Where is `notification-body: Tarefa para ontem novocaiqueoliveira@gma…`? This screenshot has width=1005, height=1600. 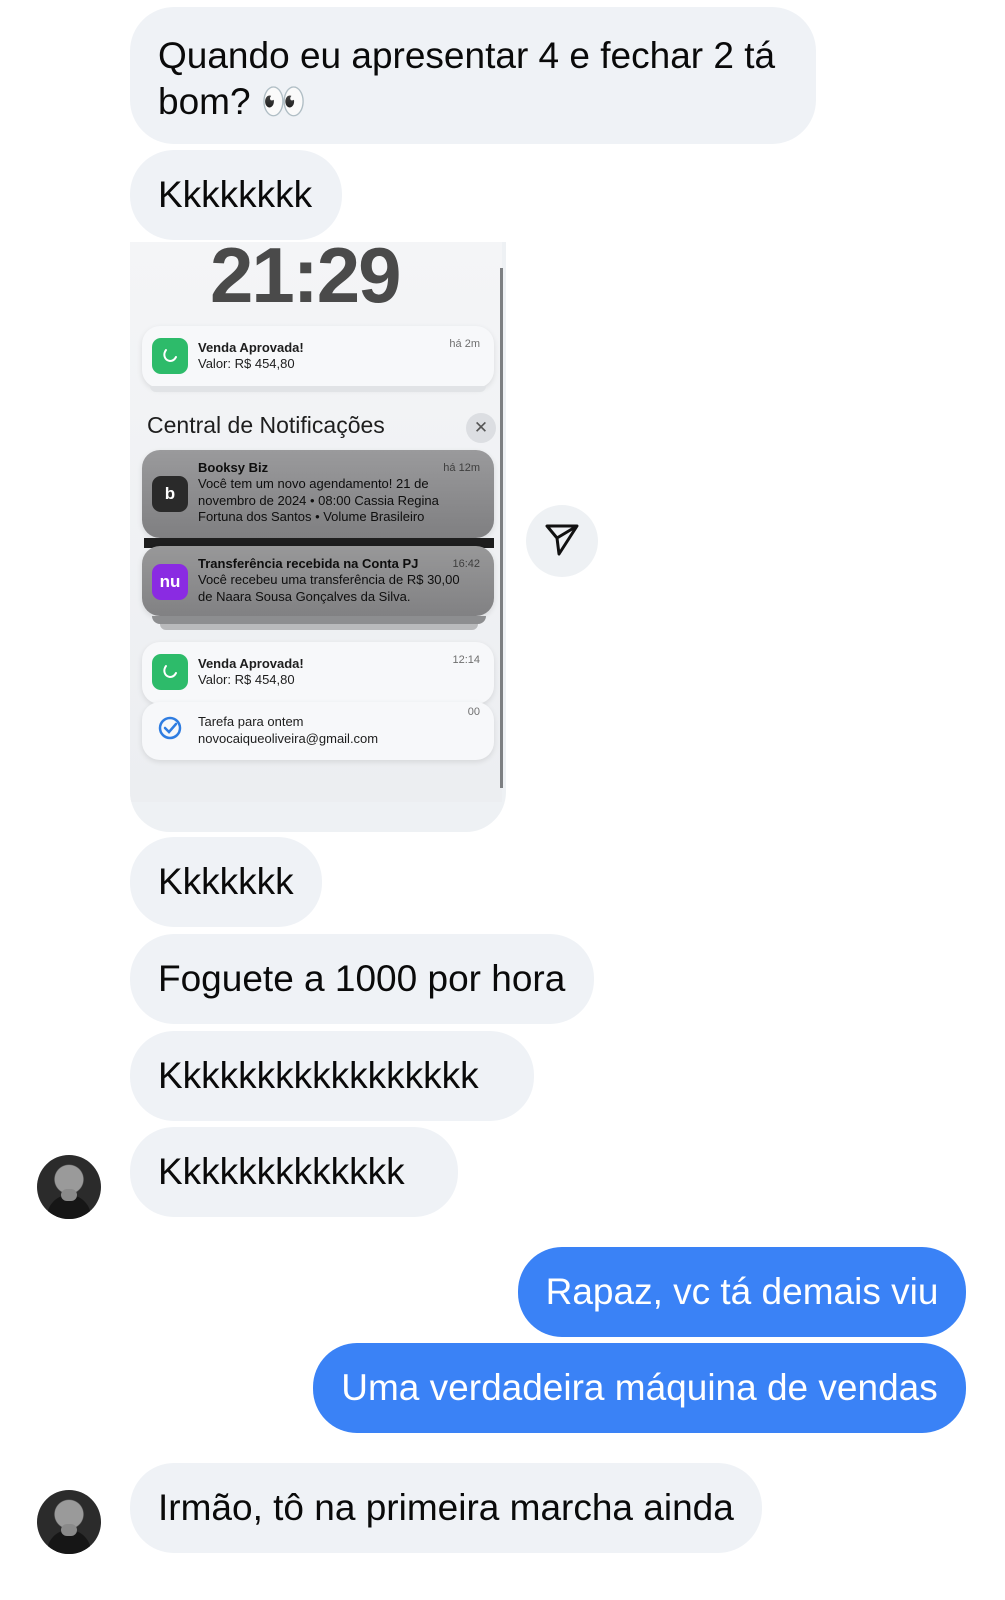 notification-body: Tarefa para ontem novocaiqueoliveira@gma… is located at coordinates (288, 730).